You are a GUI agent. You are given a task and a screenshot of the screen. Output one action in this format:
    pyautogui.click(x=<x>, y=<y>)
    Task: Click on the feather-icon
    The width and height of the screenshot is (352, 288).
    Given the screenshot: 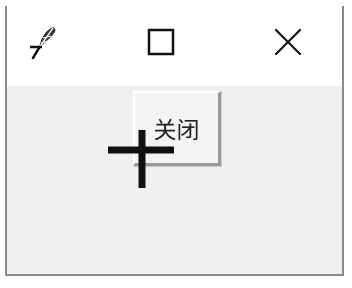 What is the action you would take?
    pyautogui.click(x=45, y=42)
    